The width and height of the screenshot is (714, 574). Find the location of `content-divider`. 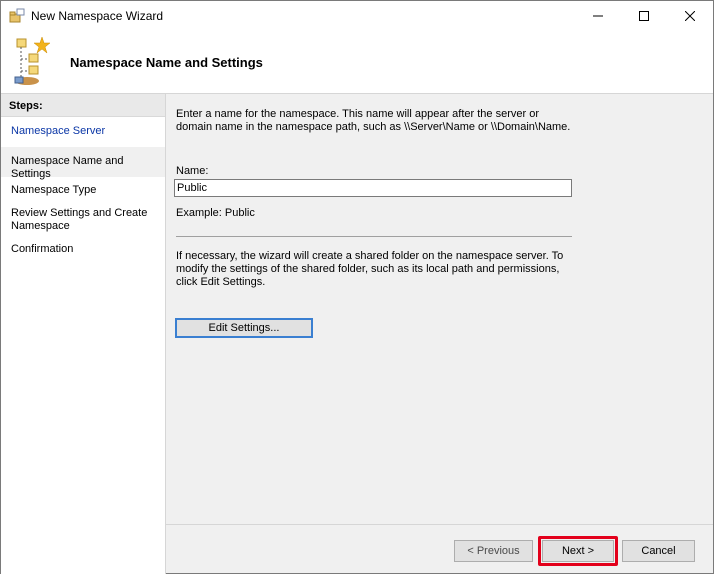

content-divider is located at coordinates (374, 236).